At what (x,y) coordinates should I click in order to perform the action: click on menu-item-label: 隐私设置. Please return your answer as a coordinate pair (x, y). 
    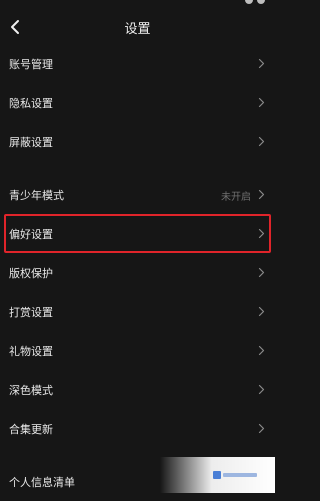
    Looking at the image, I should click on (31, 103).